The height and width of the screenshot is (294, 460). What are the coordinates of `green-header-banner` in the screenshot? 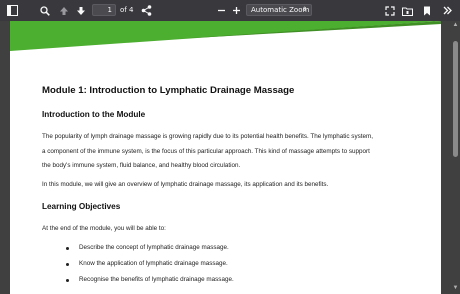 It's located at (225, 36).